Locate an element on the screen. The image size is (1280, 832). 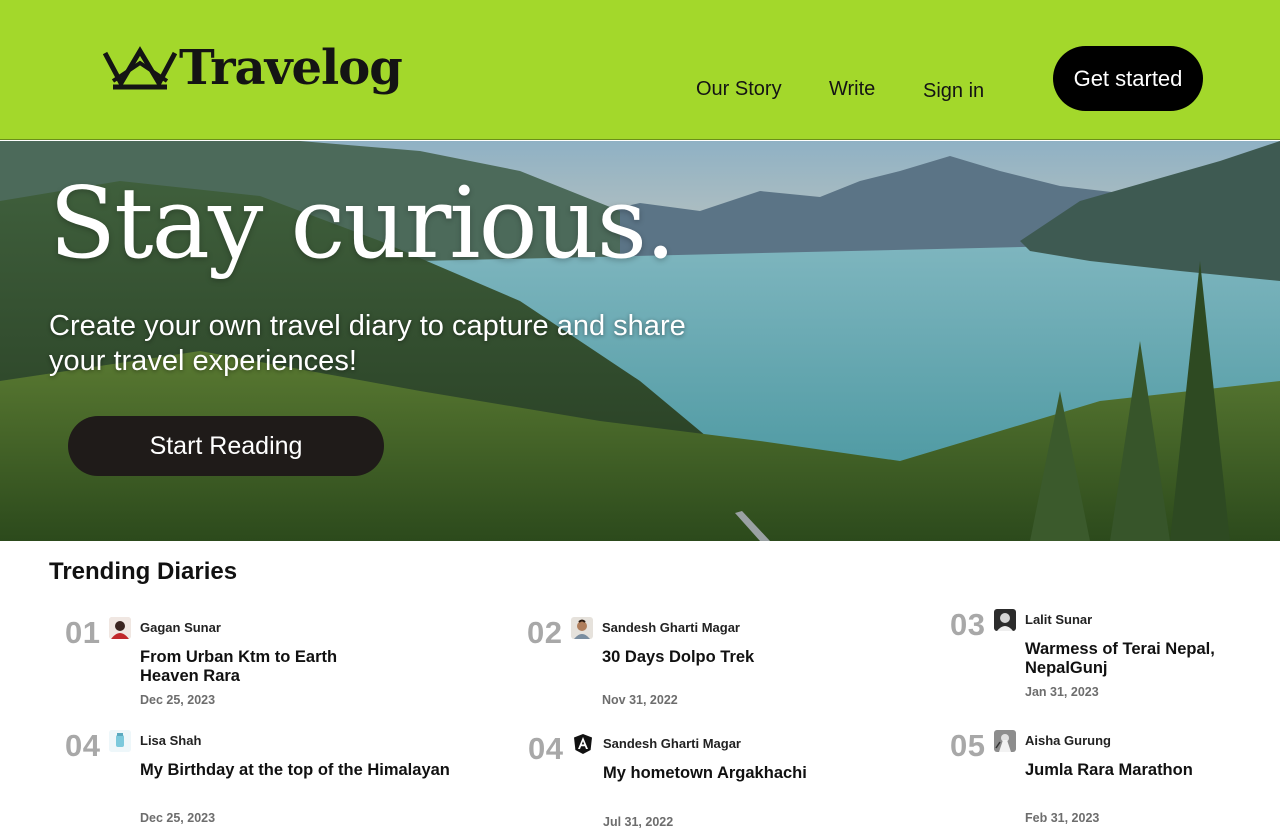
cup-icon is located at coordinates (120, 741).